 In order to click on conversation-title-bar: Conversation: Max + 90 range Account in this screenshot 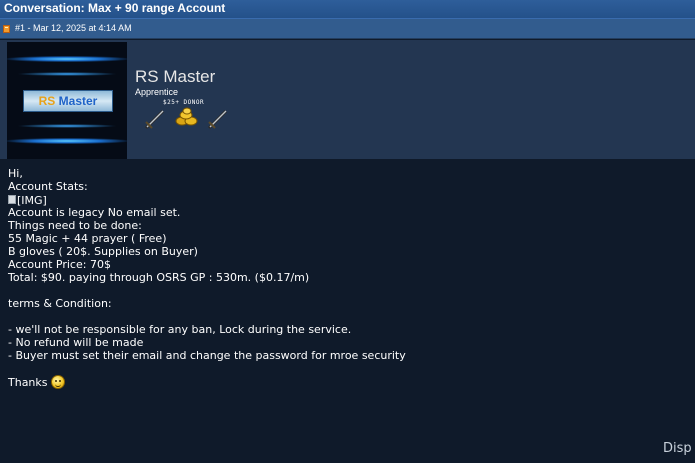, I will do `click(347, 9)`.